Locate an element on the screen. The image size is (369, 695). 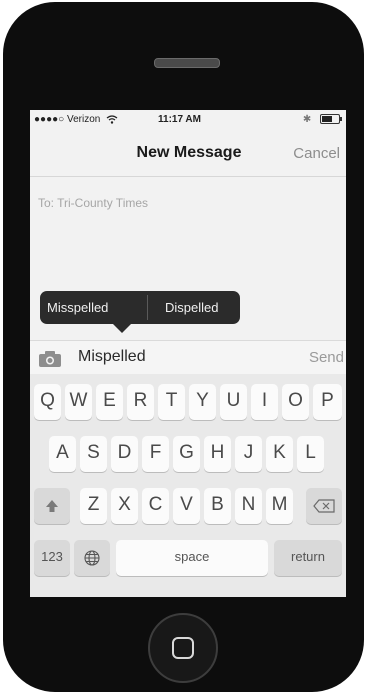
popup-divider is located at coordinates (147, 307).